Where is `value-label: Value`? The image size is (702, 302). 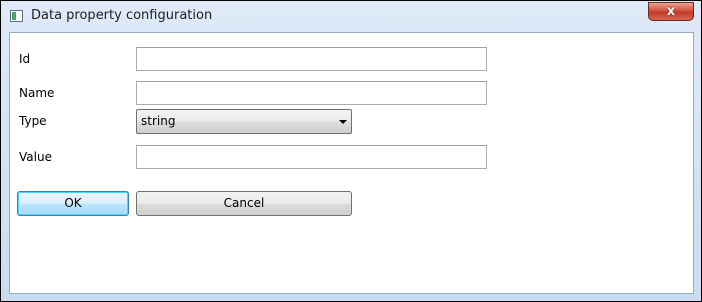 value-label: Value is located at coordinates (35, 157).